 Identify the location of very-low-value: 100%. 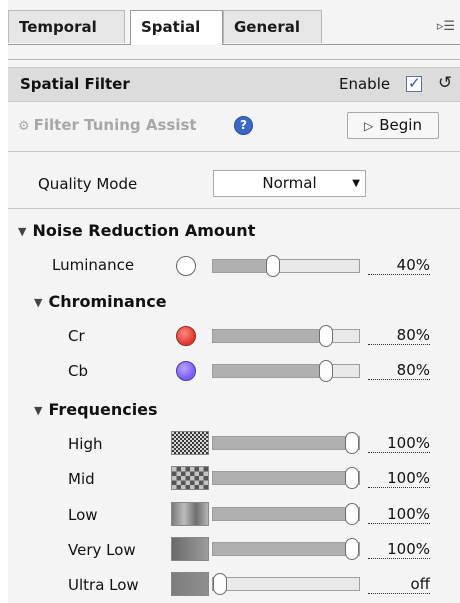
(399, 550).